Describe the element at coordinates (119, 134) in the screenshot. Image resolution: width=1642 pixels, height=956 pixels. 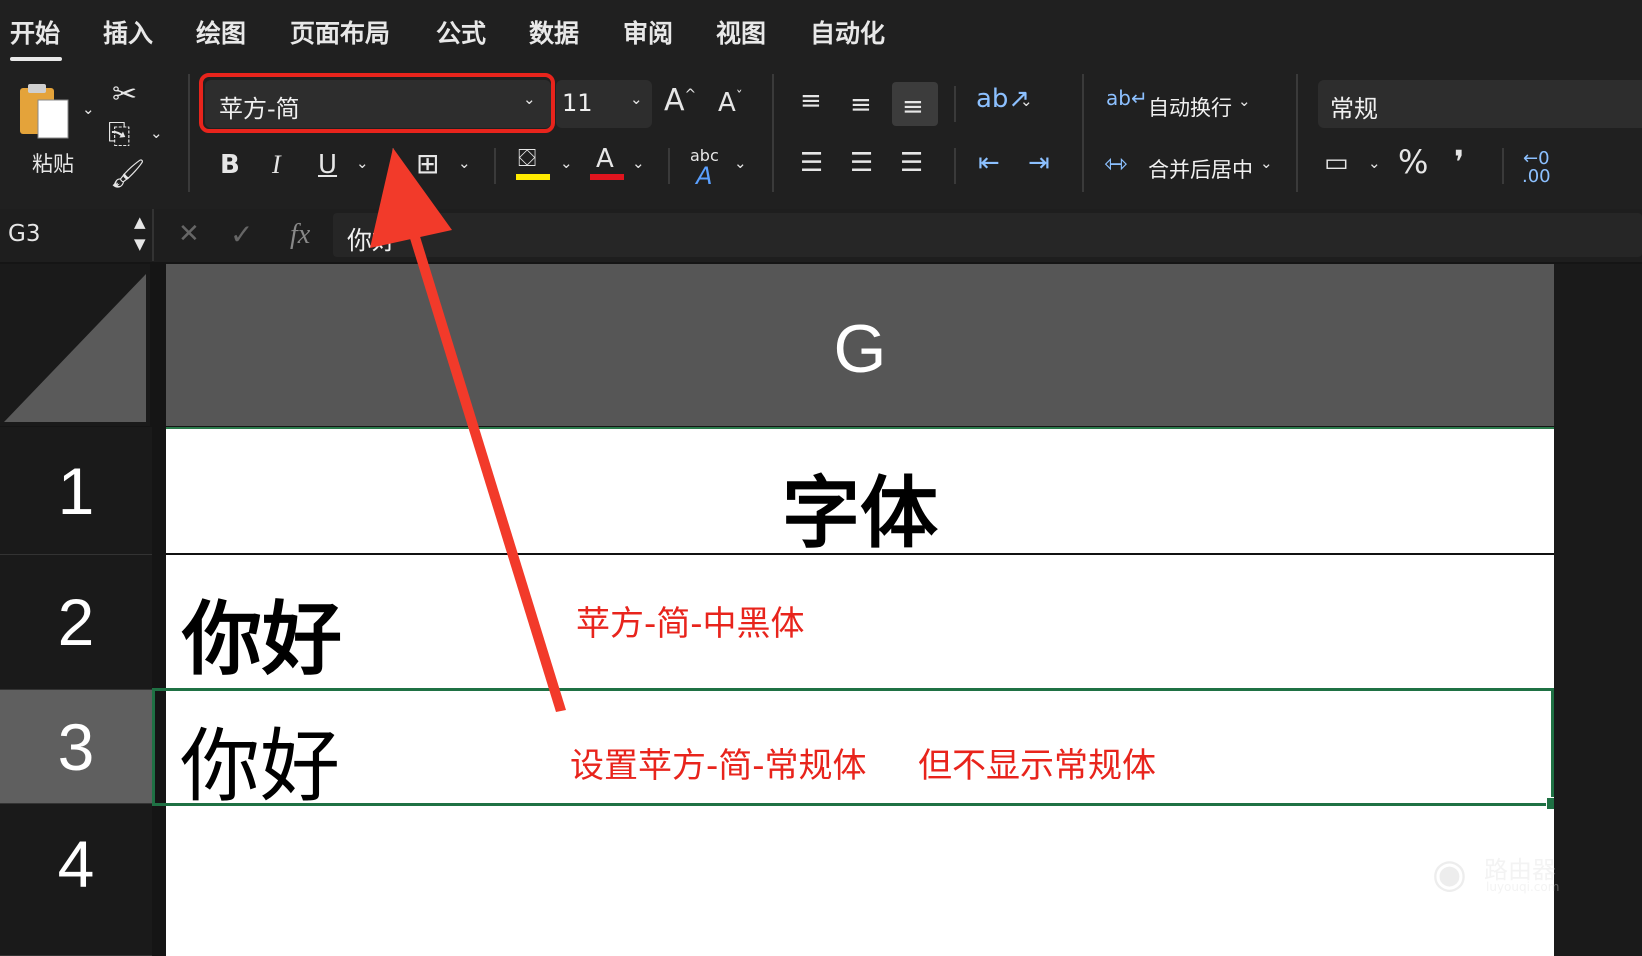
I see `copy-icon: ⎘` at that location.